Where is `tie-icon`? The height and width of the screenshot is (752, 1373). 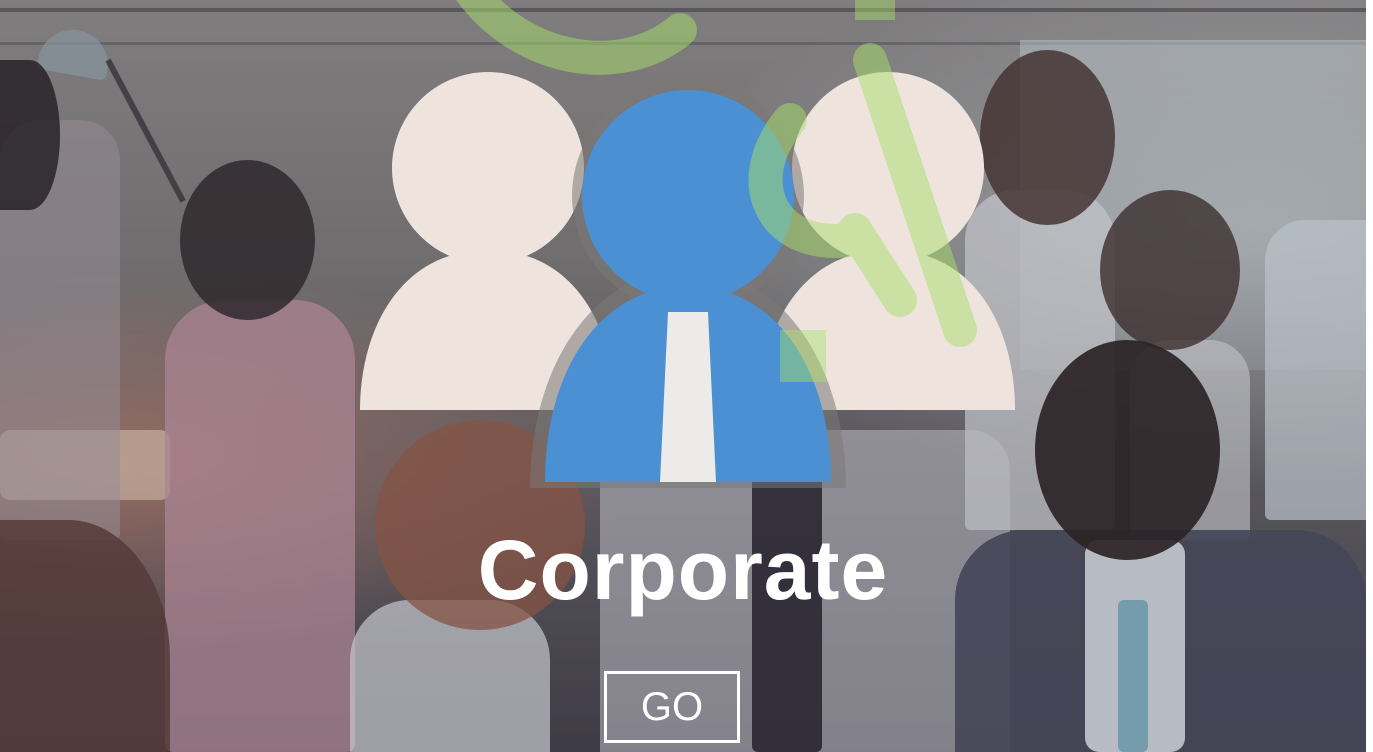
tie-icon is located at coordinates (688, 397).